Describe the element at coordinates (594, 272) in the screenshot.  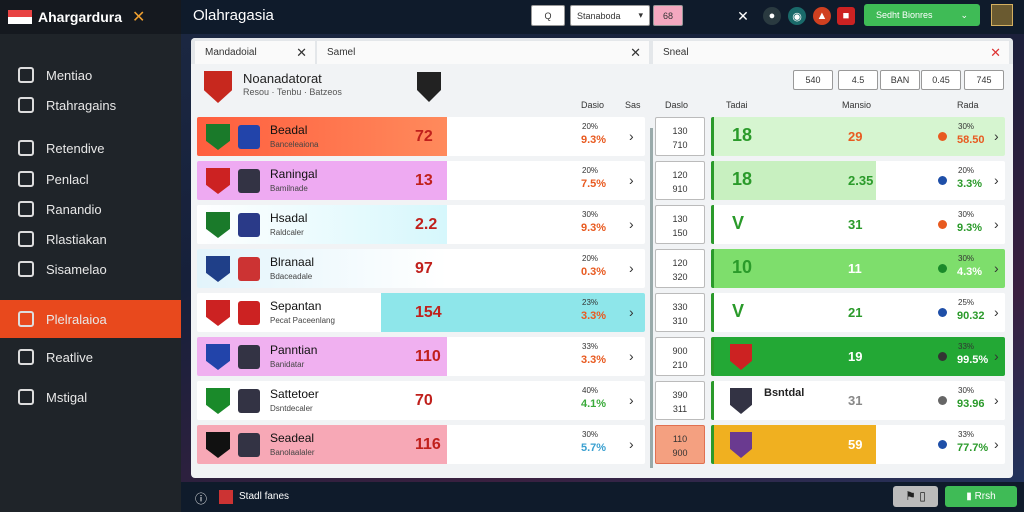
I see `percent-bottom: 0.3%` at that location.